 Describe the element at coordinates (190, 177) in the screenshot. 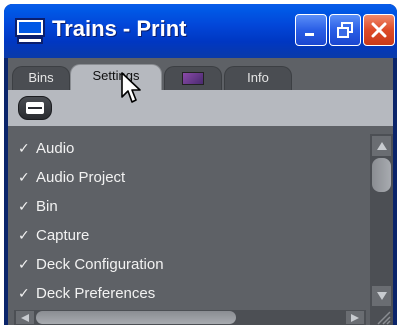

I see `settings-item-audio-project: ✓ Audio Project` at that location.